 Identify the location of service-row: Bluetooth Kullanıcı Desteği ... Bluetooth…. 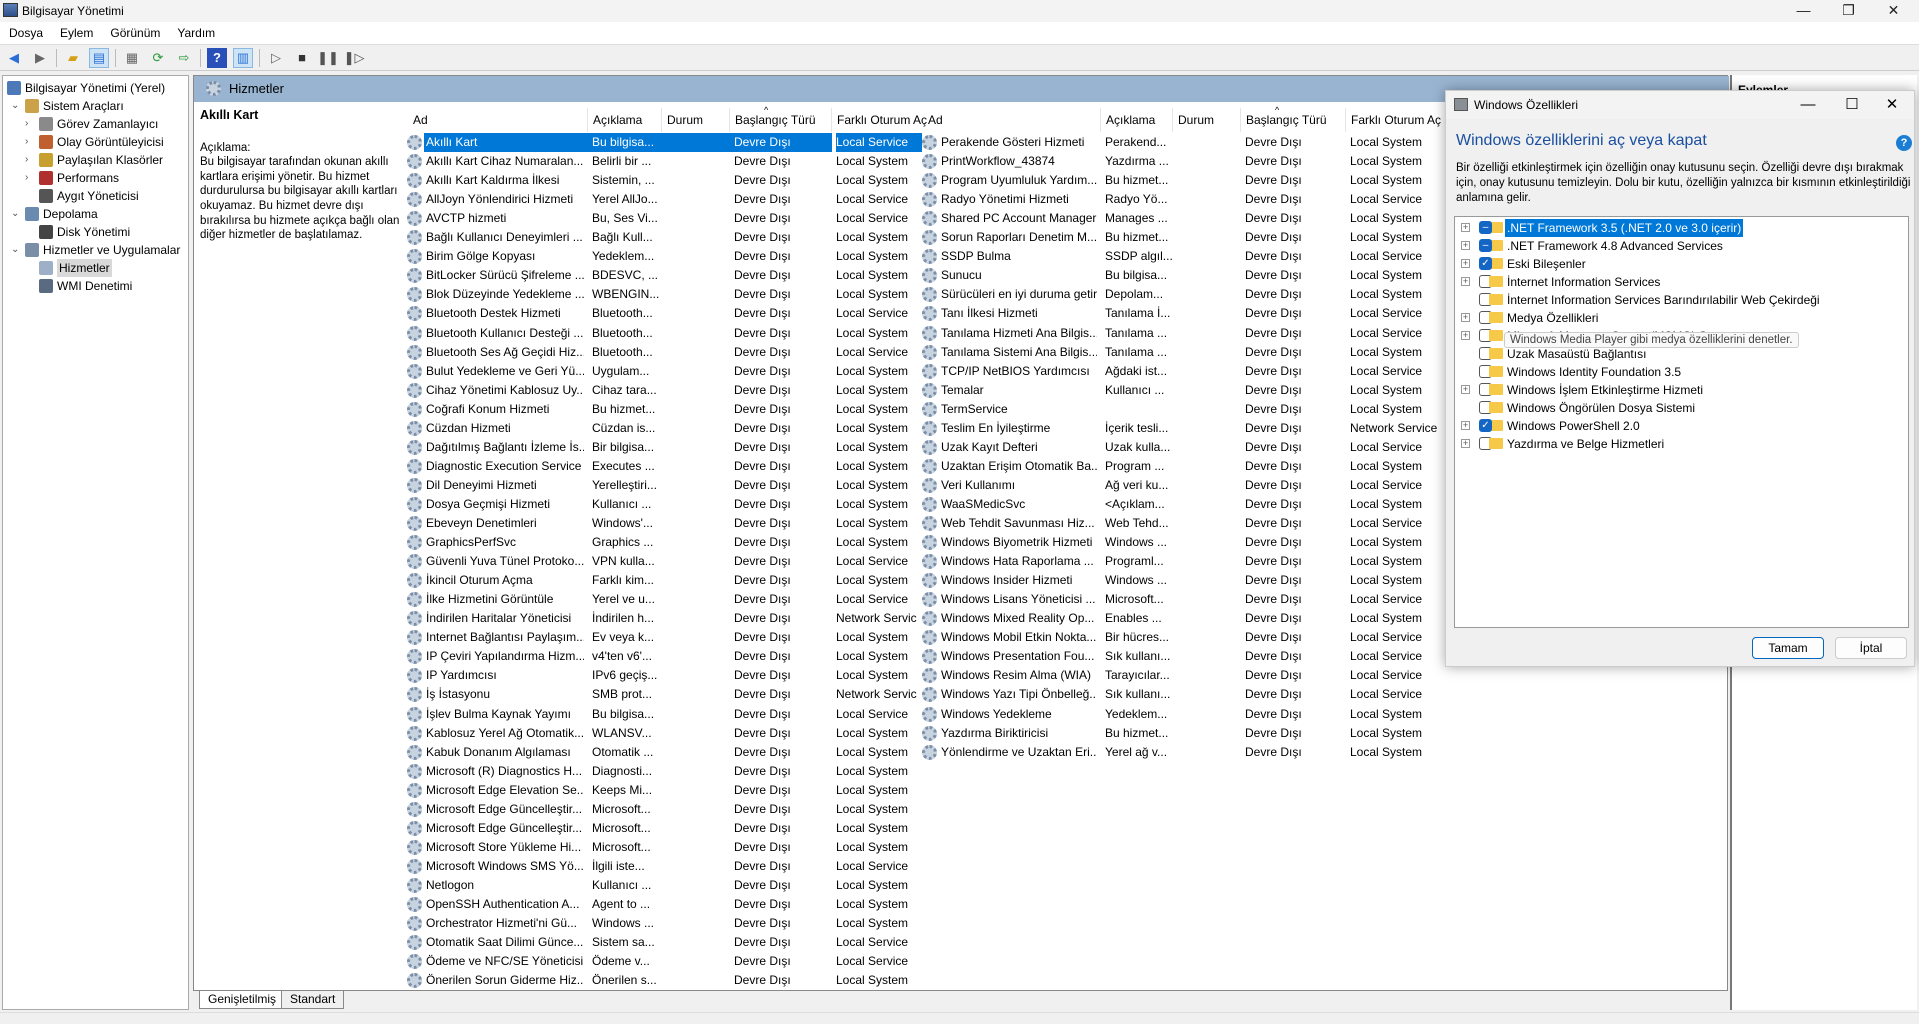
(657, 333).